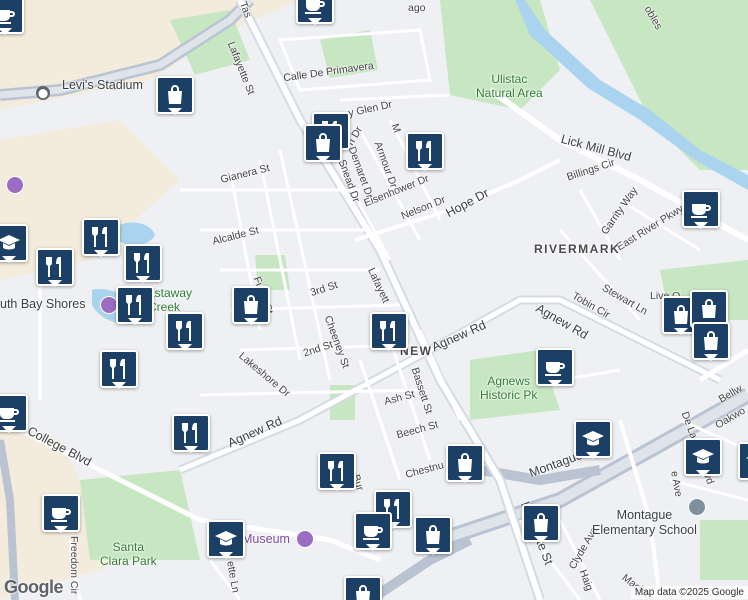 Image resolution: width=748 pixels, height=600 pixels. Describe the element at coordinates (74, 565) in the screenshot. I see `street-label-freedom-cir: Freedom Cir` at that location.